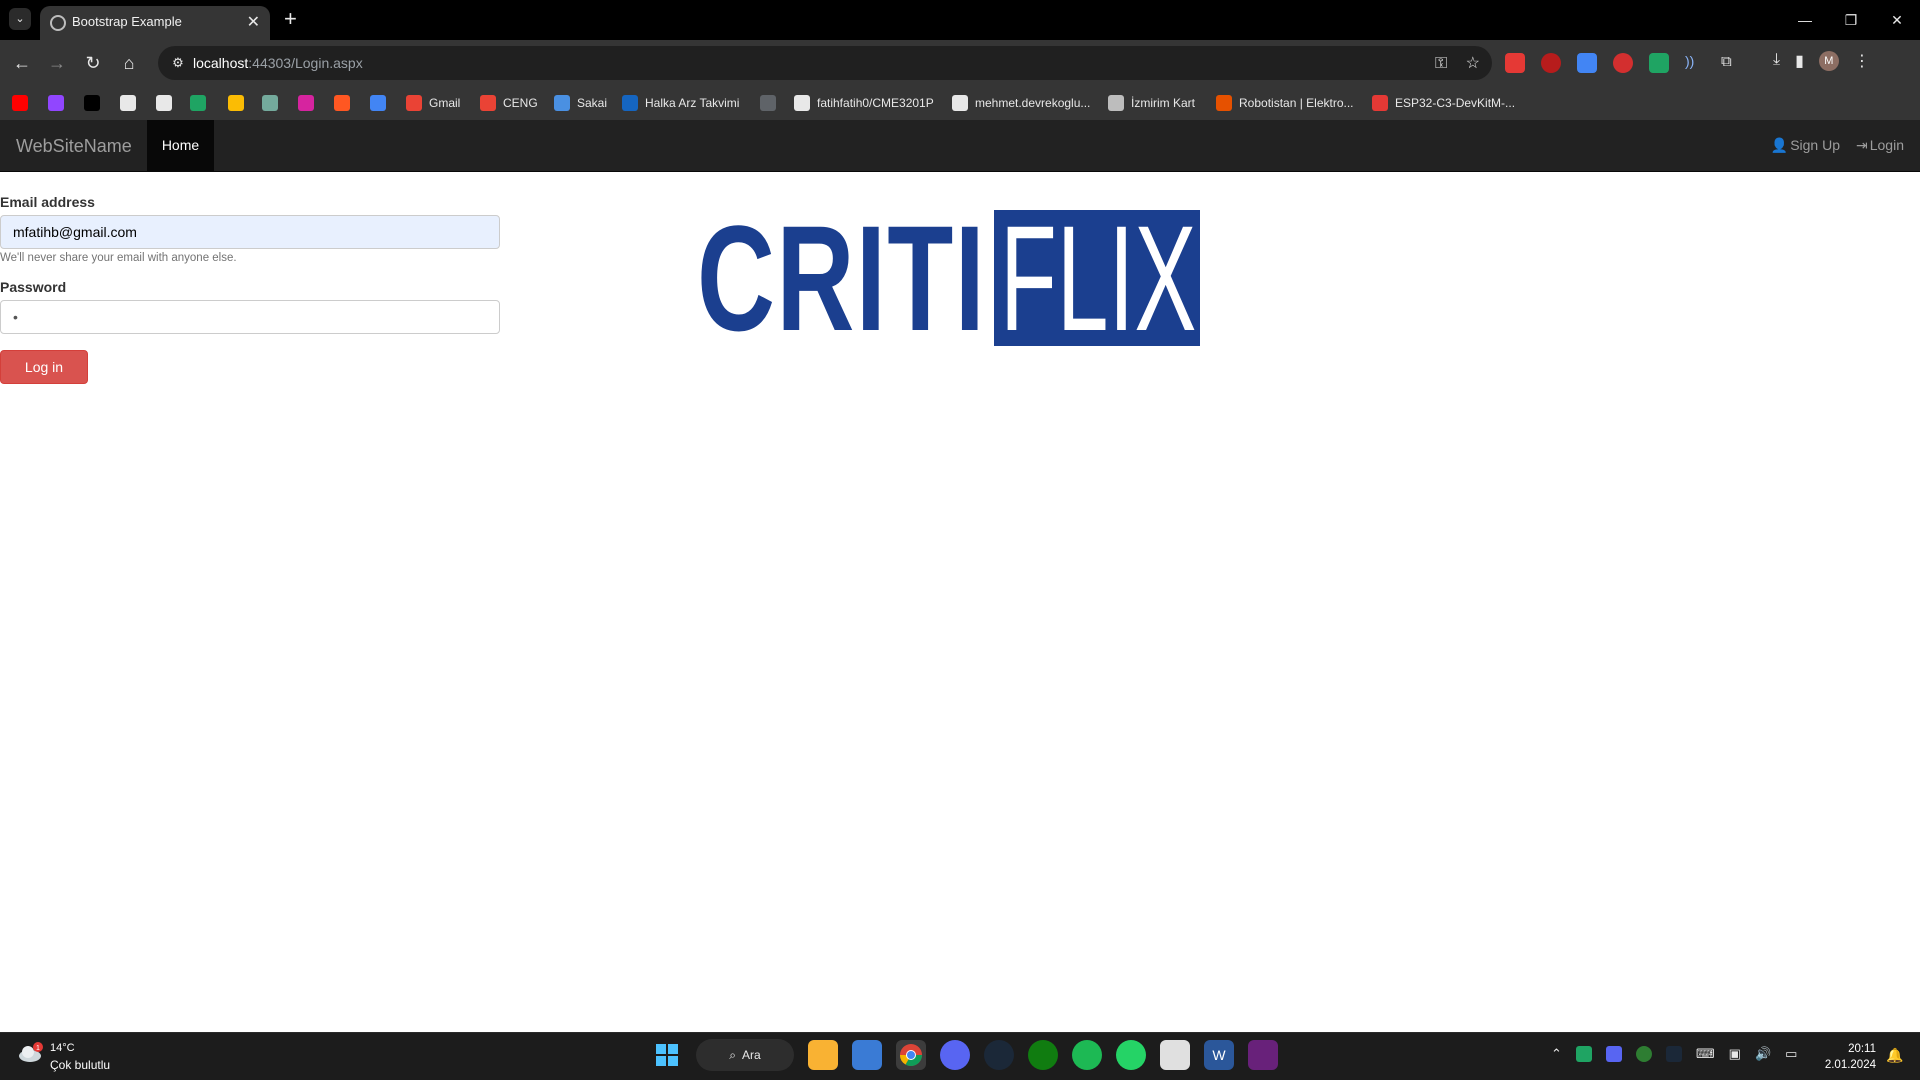 The image size is (1920, 1080). What do you see at coordinates (1894, 1055) in the screenshot?
I see `notification-bell-icon: 🔔` at bounding box center [1894, 1055].